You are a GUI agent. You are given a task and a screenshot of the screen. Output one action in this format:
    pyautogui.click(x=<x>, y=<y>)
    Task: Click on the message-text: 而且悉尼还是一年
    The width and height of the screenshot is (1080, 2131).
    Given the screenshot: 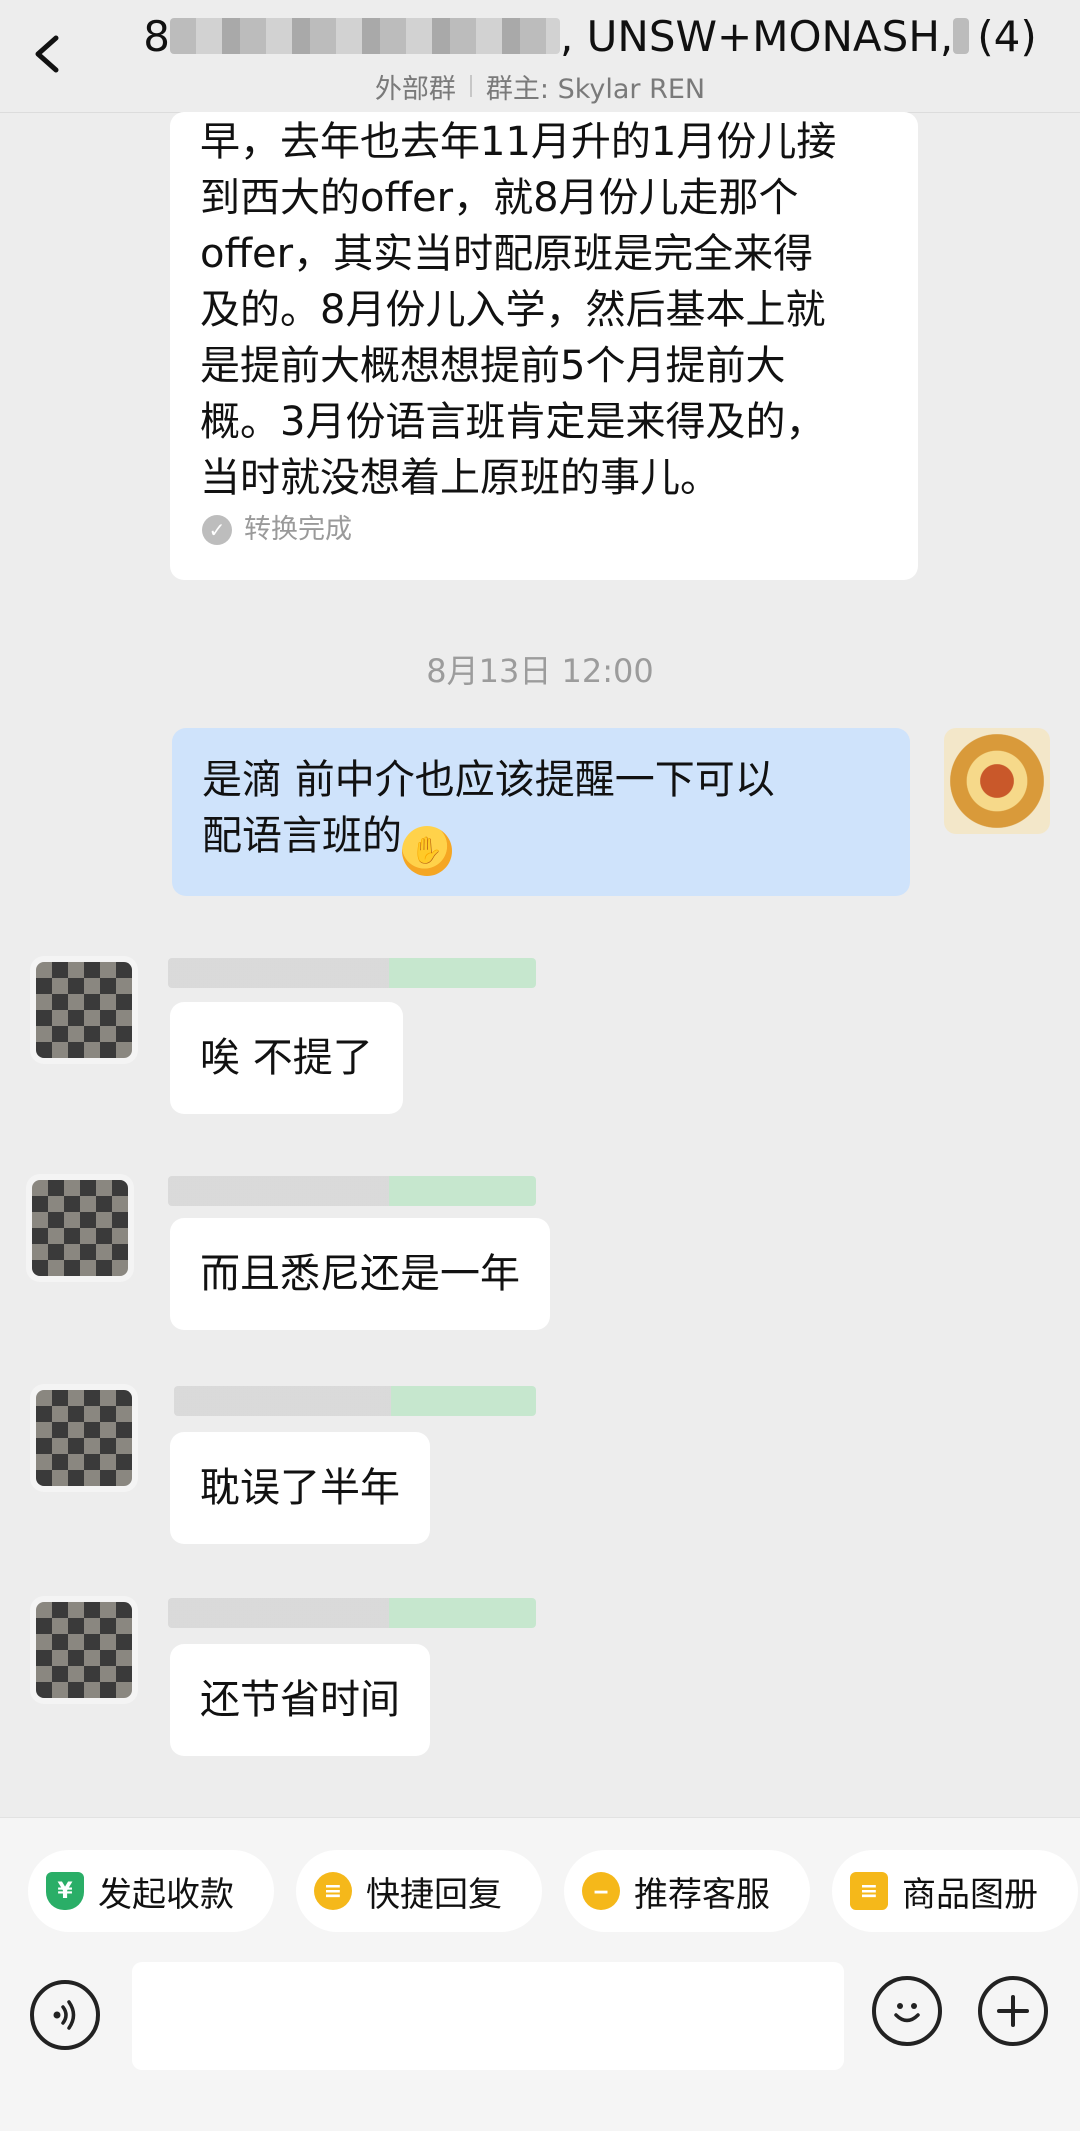 What is the action you would take?
    pyautogui.click(x=360, y=1274)
    